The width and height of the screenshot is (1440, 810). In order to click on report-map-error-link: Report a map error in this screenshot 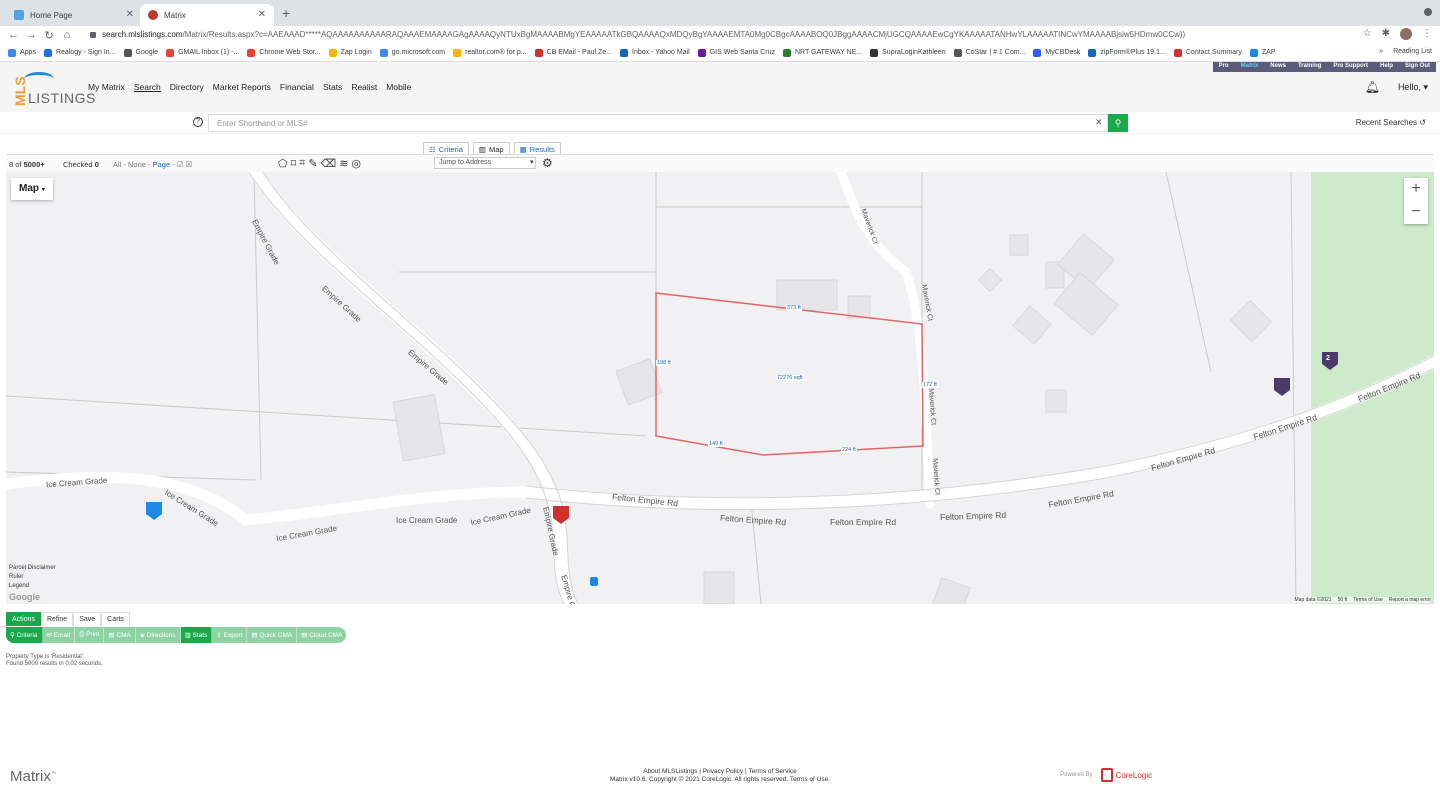, I will do `click(1410, 600)`.